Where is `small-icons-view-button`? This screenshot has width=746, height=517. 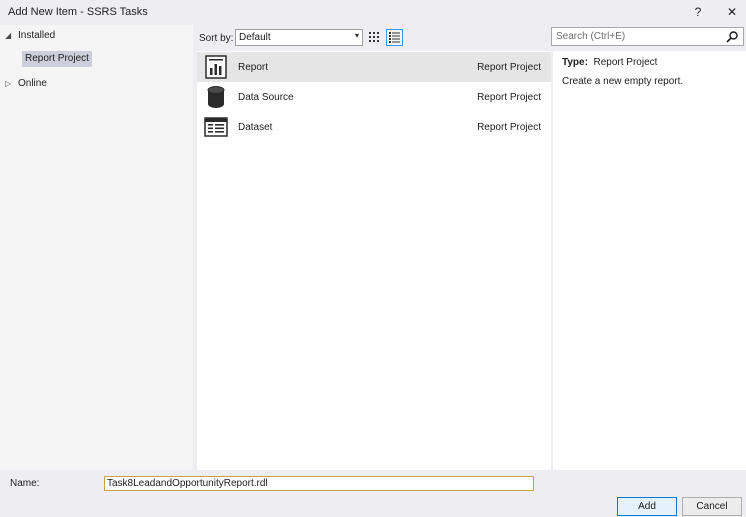 small-icons-view-button is located at coordinates (374, 37).